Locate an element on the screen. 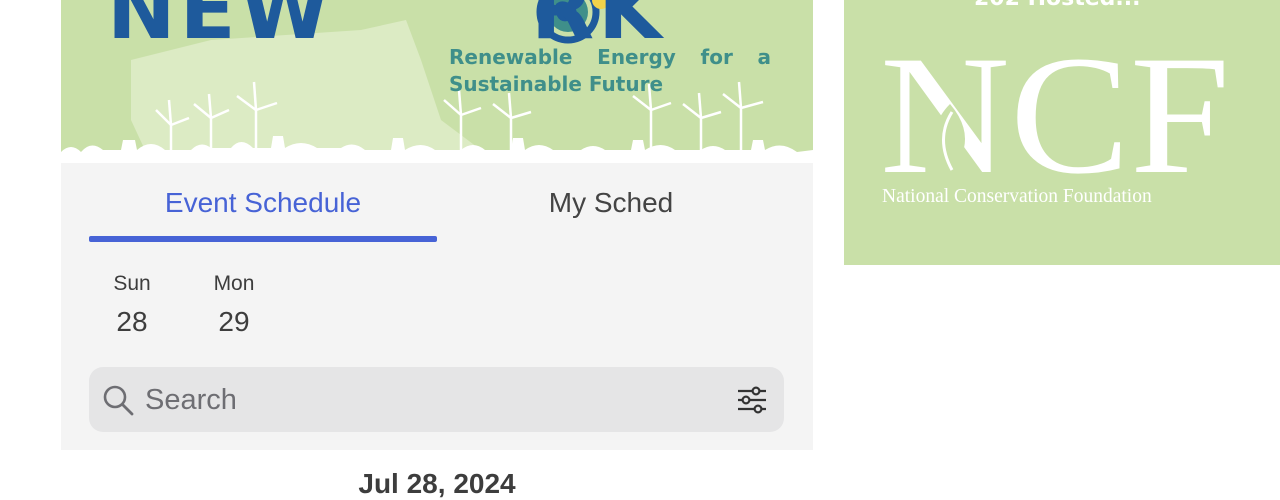 This screenshot has height=500, width=1280. day-of-week: Mon is located at coordinates (234, 283).